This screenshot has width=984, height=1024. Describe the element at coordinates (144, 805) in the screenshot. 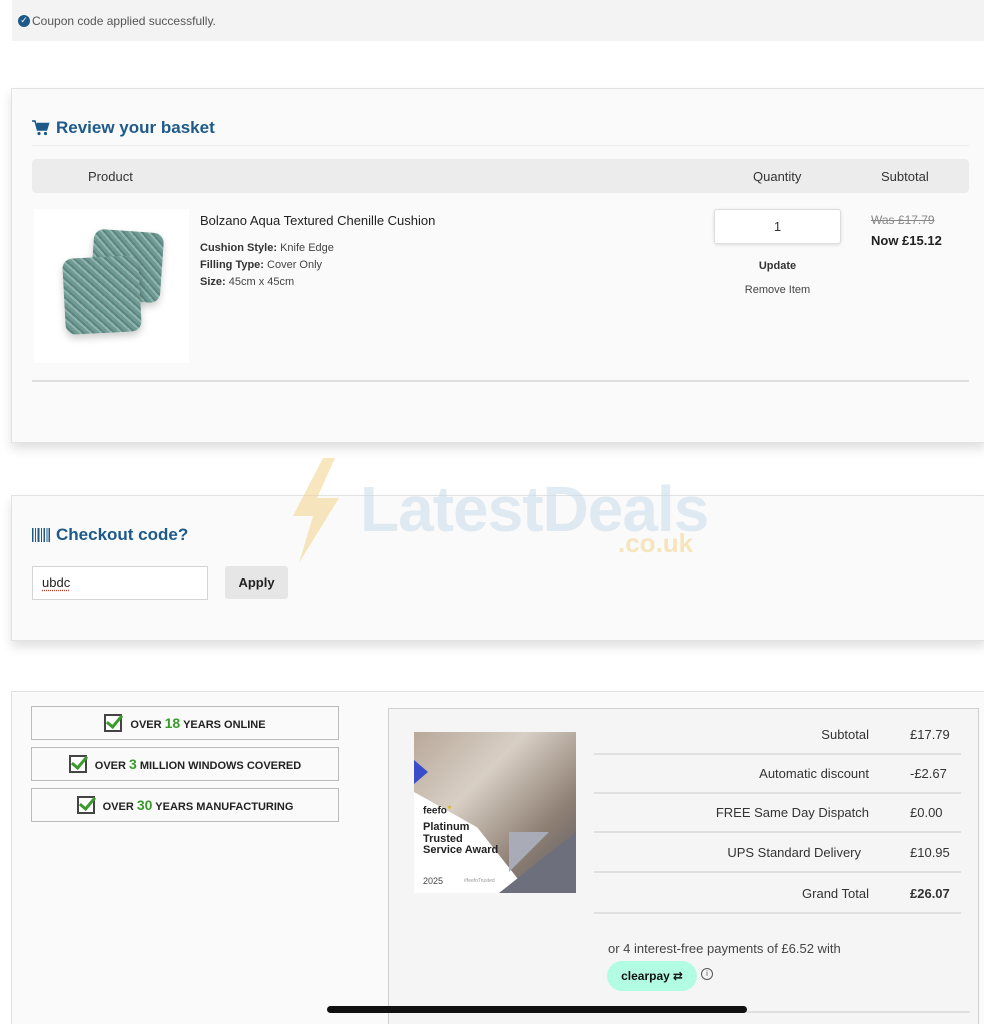

I see `badge-number: 30` at that location.